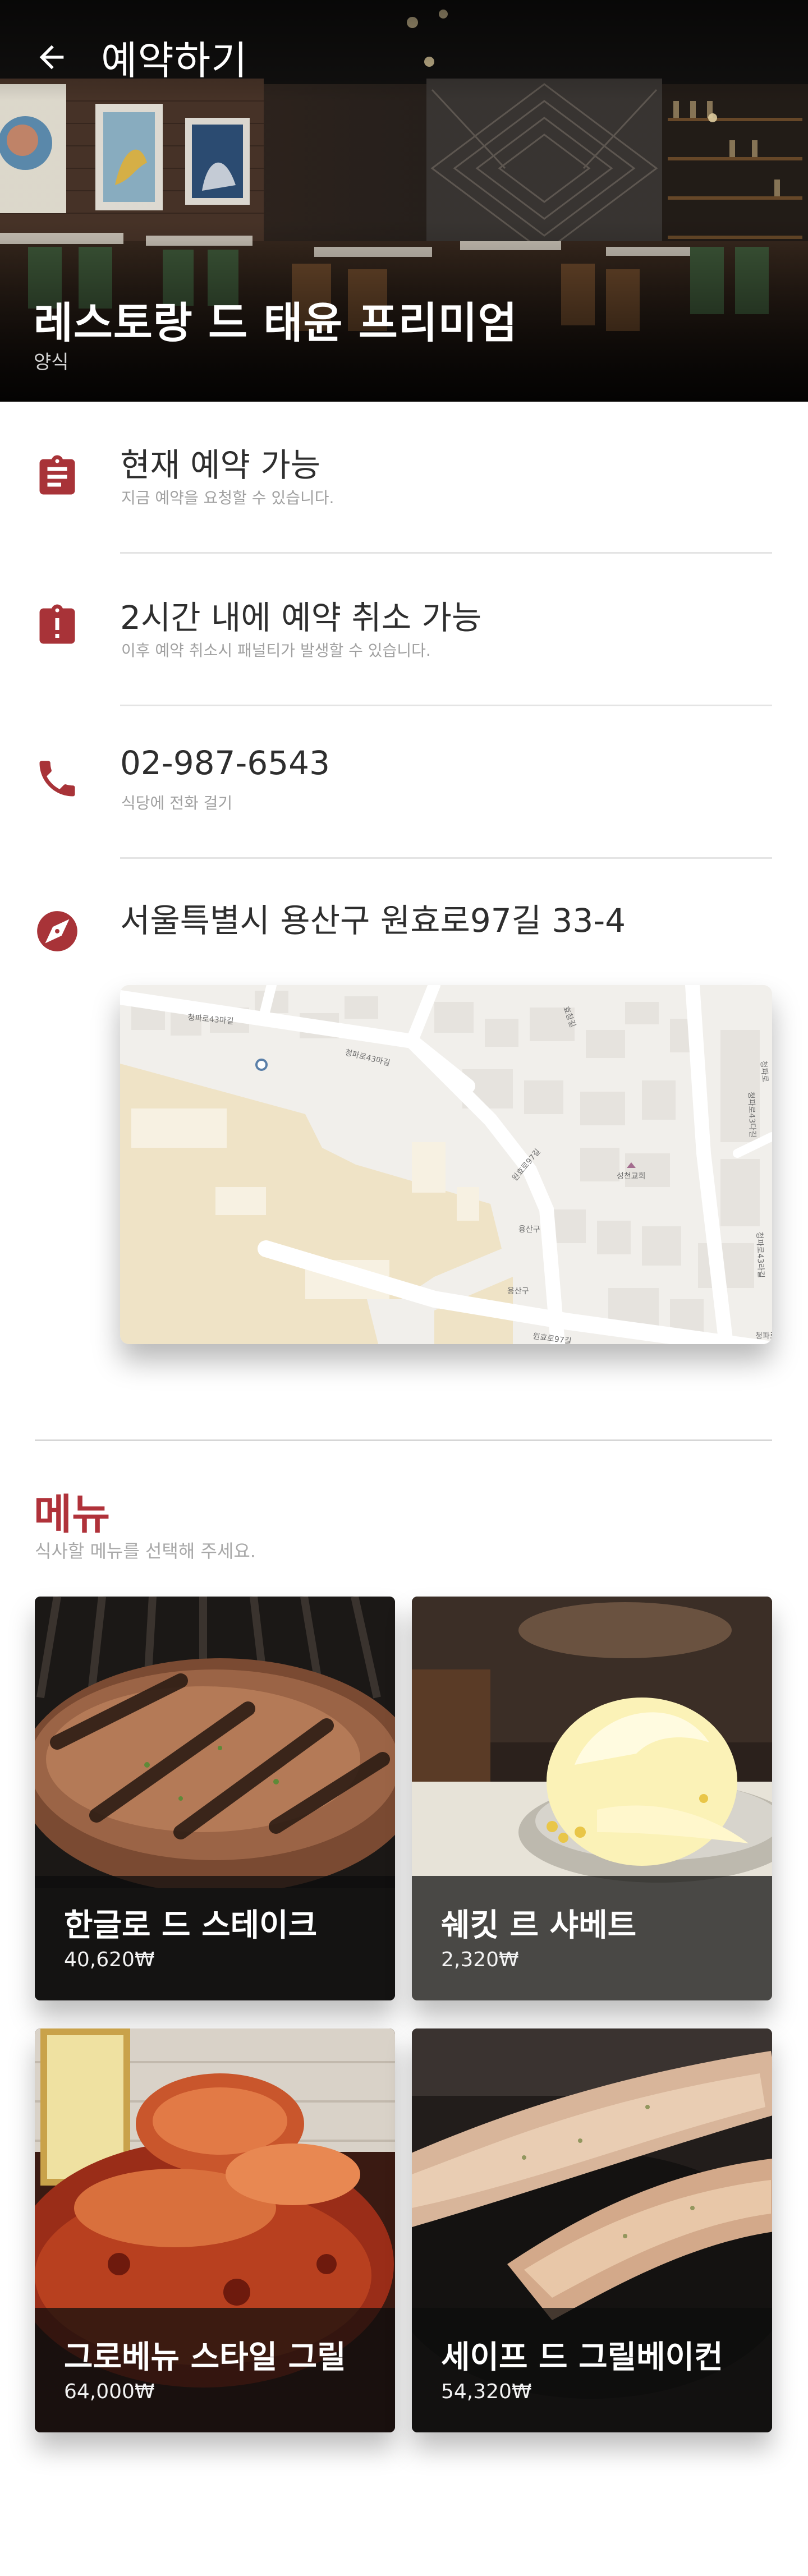 Image resolution: width=808 pixels, height=2576 pixels. I want to click on cancellation-subtitle: 이후 예약 취소시 패널티가 발생할 수 있습니다., so click(276, 650).